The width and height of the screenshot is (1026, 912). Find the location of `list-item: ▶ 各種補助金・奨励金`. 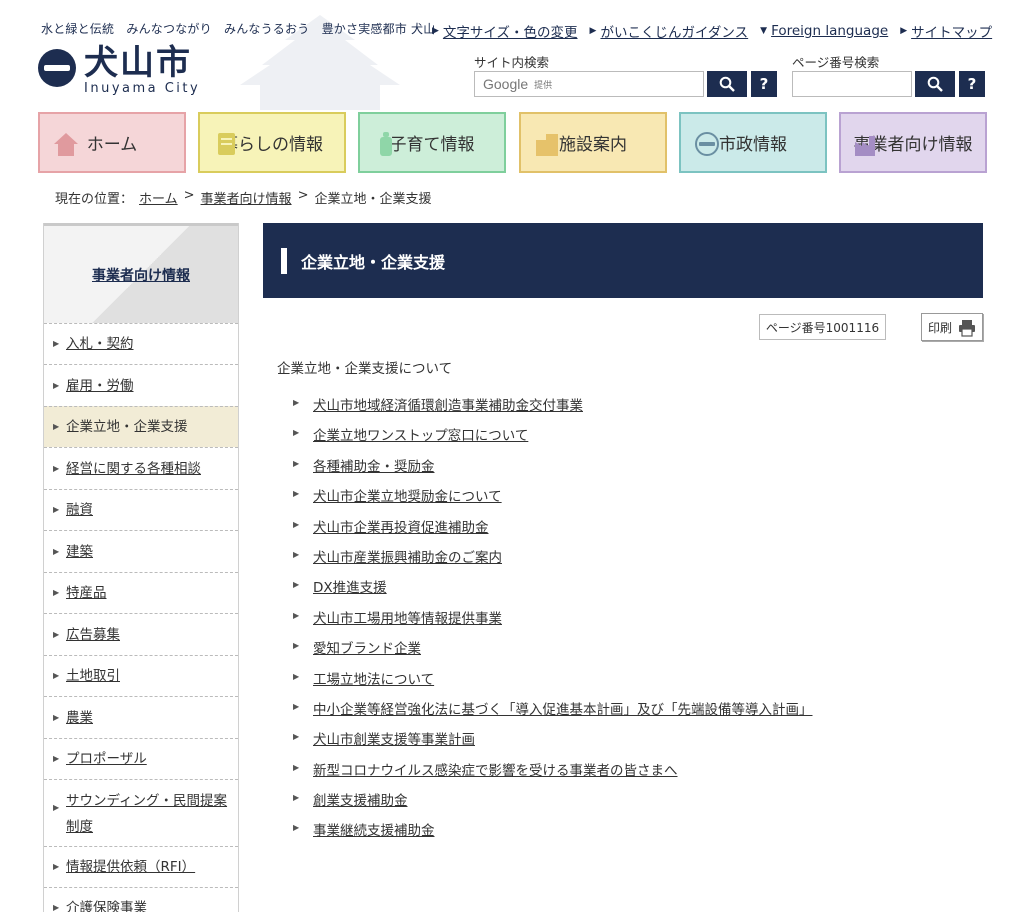

list-item: ▶ 各種補助金・奨励金 is located at coordinates (553, 470).